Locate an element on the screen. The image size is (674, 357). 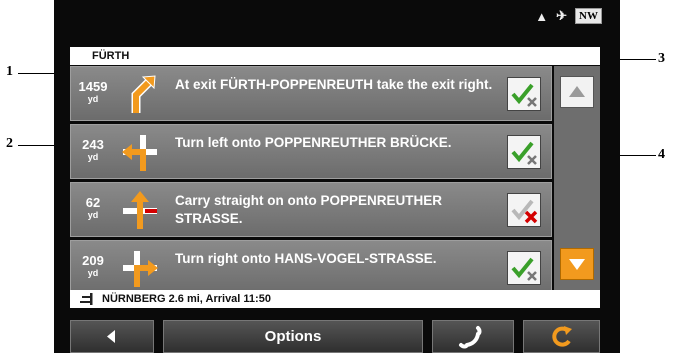
callout-4: 4 is located at coordinates (661, 154).